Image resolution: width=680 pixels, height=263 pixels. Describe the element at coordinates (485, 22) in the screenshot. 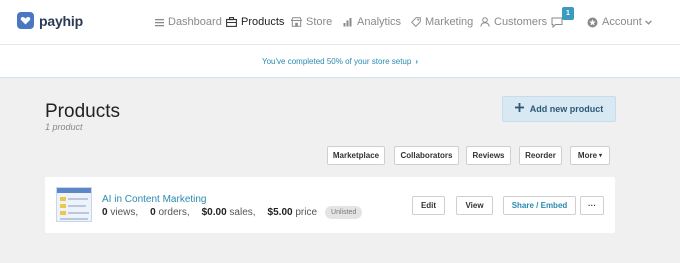

I see `user-icon` at that location.